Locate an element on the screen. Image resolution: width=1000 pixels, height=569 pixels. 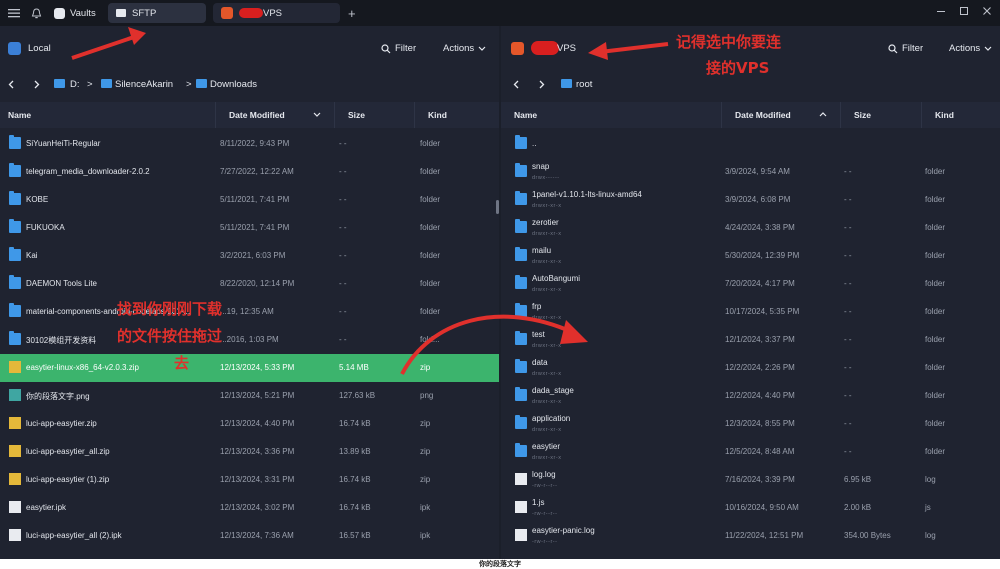
annotation-drag-2: 的文件按住拖过 is located at coordinates (170, 336).